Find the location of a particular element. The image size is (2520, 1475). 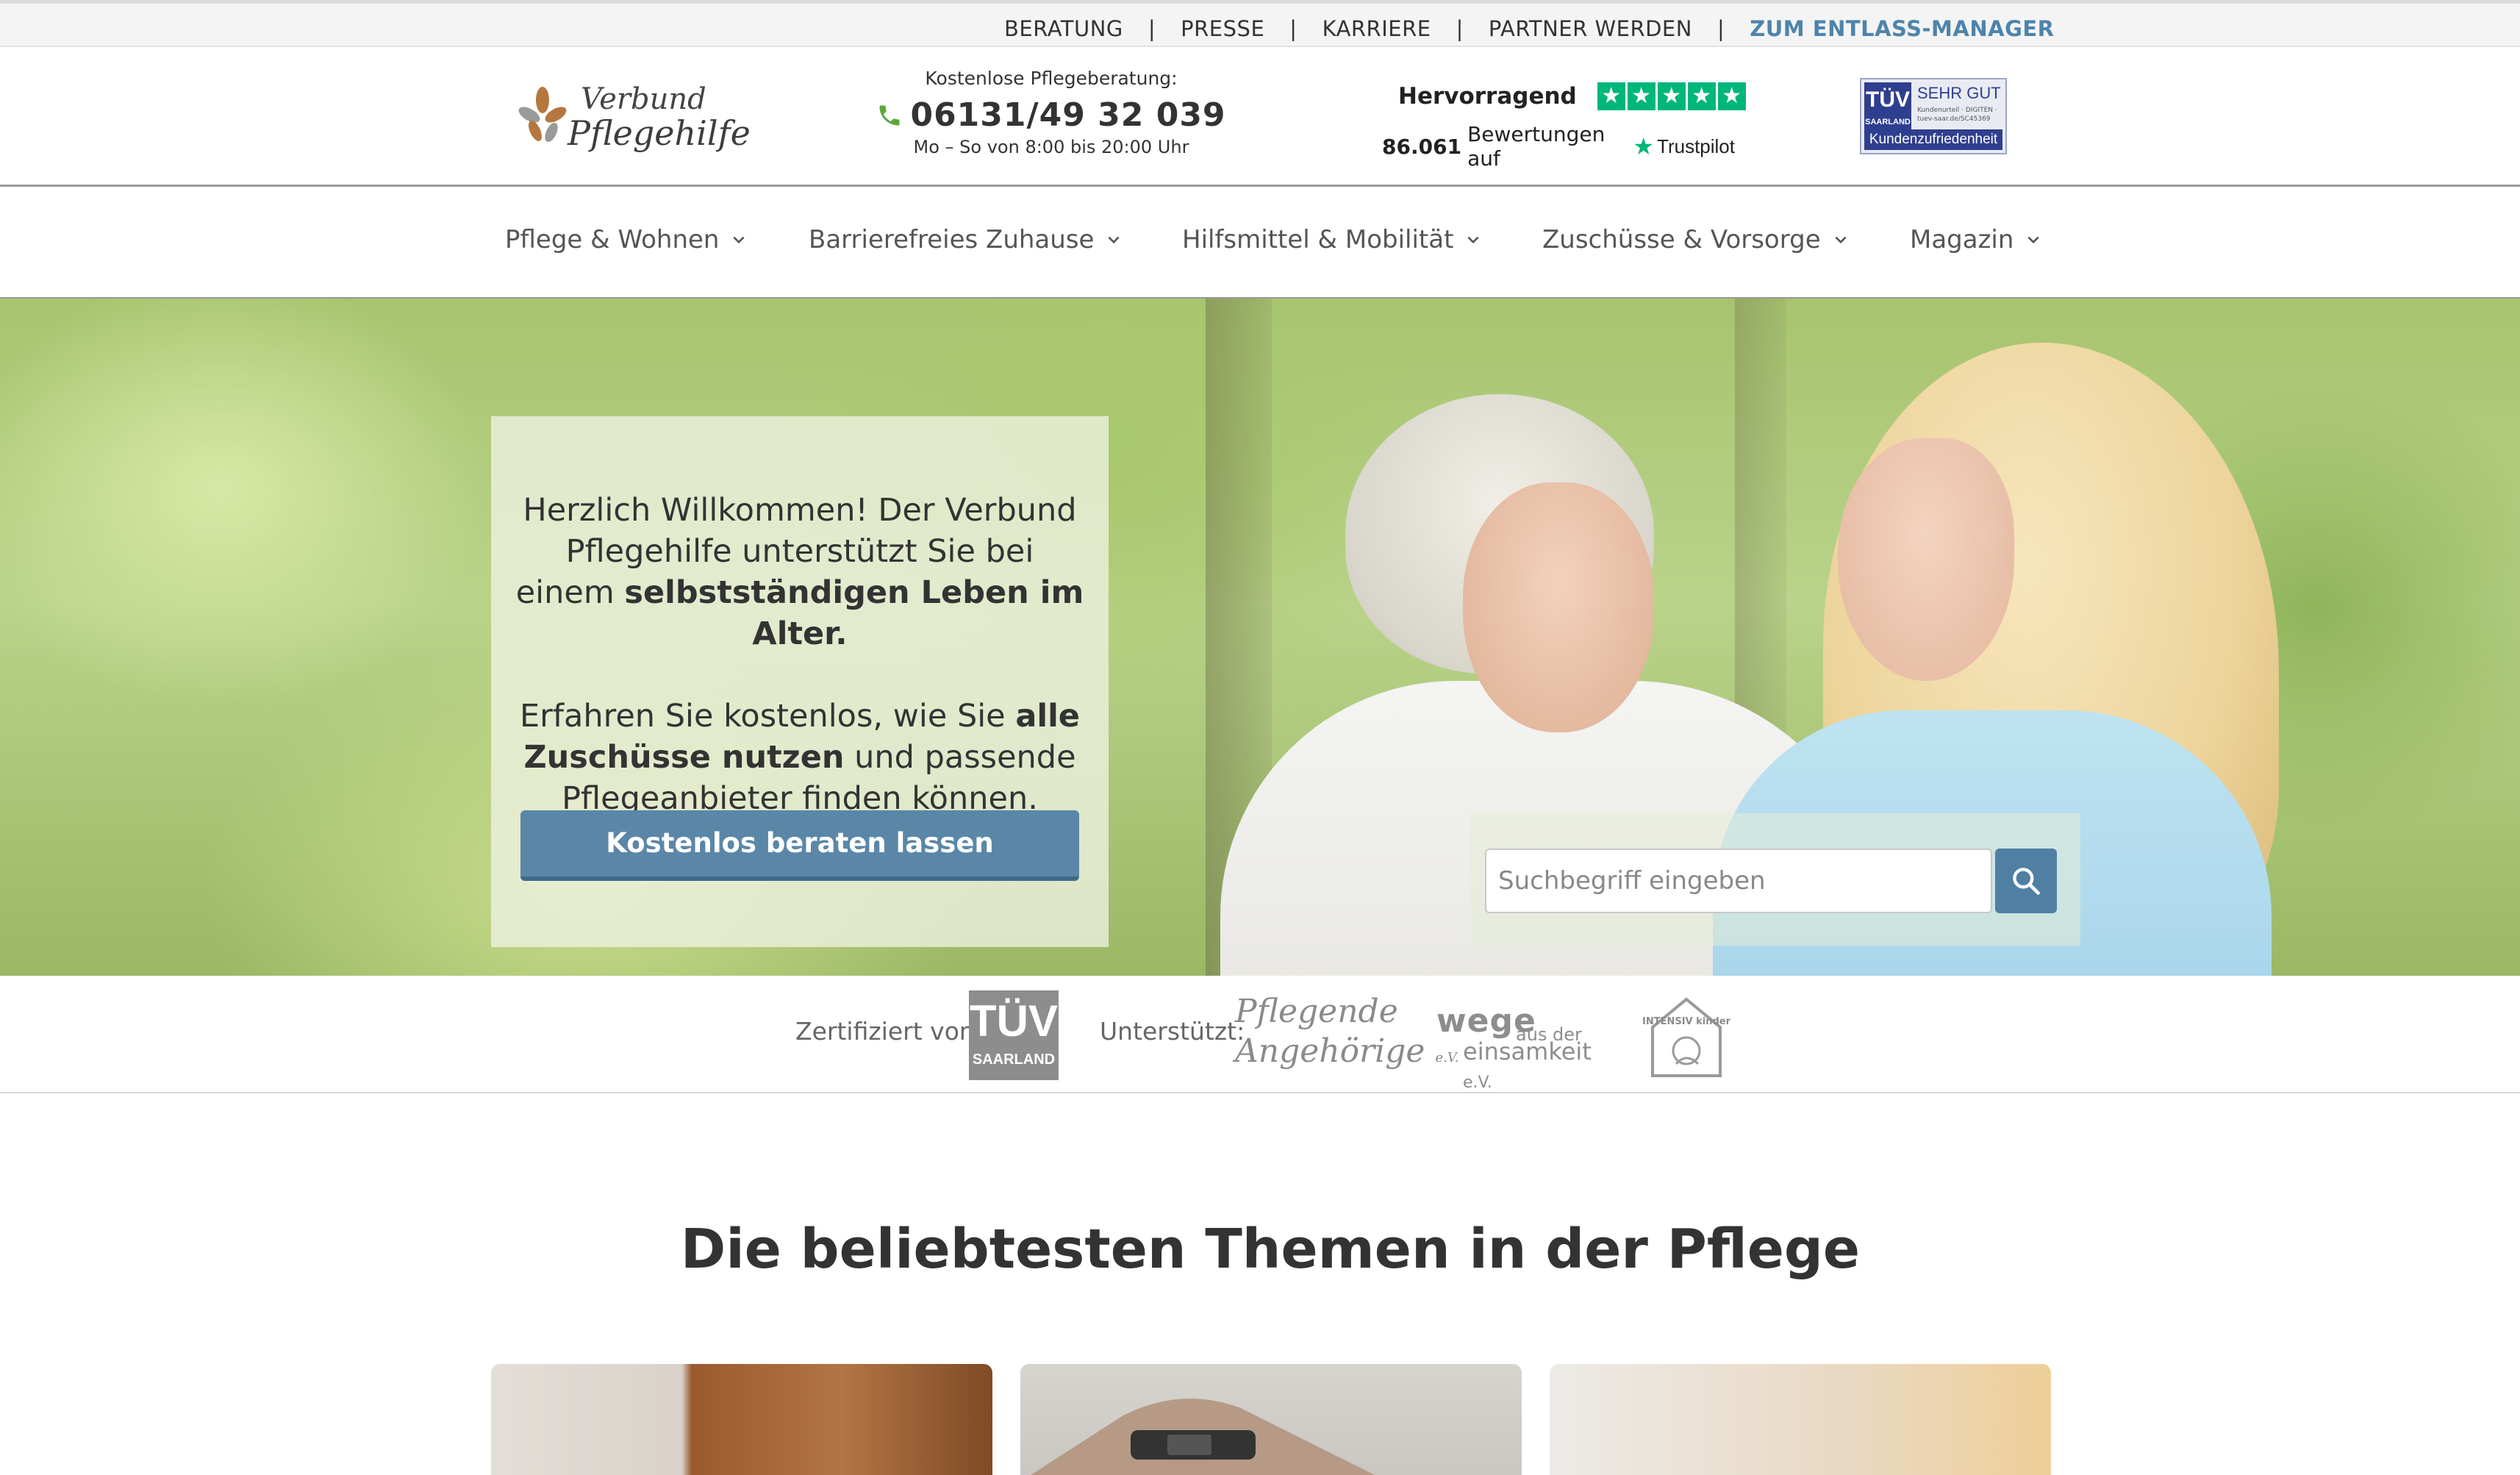

search-input is located at coordinates (1738, 881).